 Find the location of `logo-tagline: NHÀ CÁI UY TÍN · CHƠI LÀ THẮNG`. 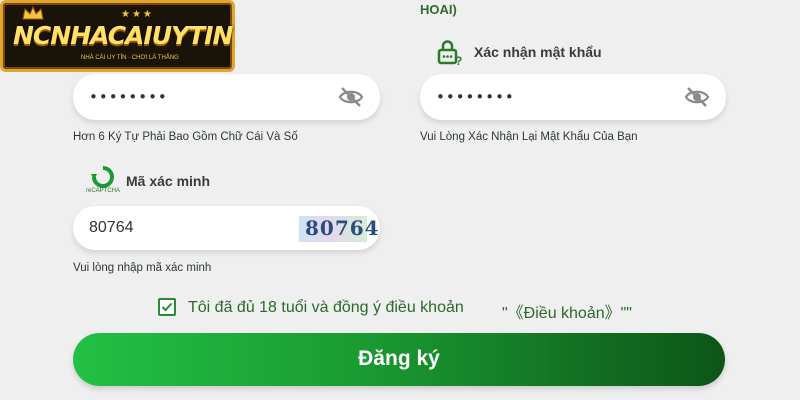

logo-tagline: NHÀ CÁI UY TÍN · CHƠI LÀ THẮNG is located at coordinates (130, 58).